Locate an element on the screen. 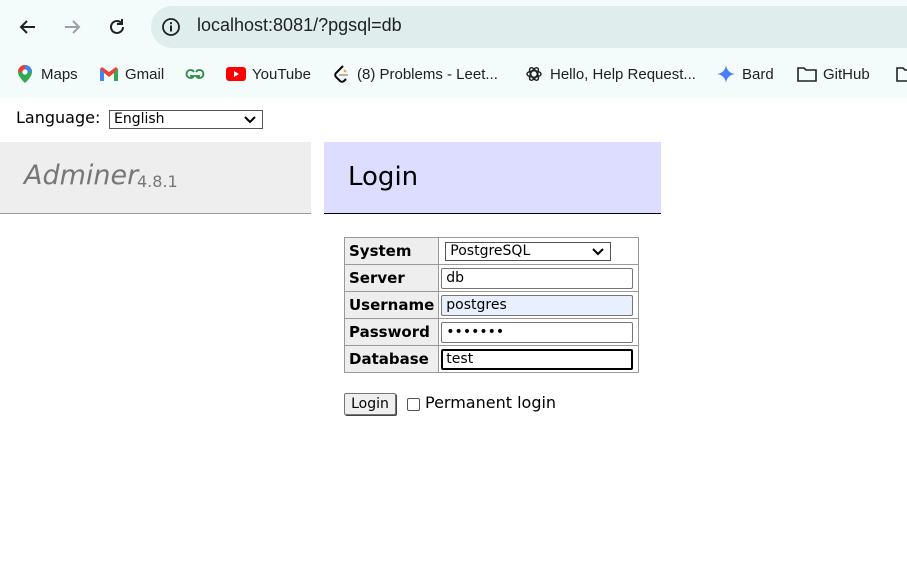  system-cell: PostgreSQL is located at coordinates (539, 251).